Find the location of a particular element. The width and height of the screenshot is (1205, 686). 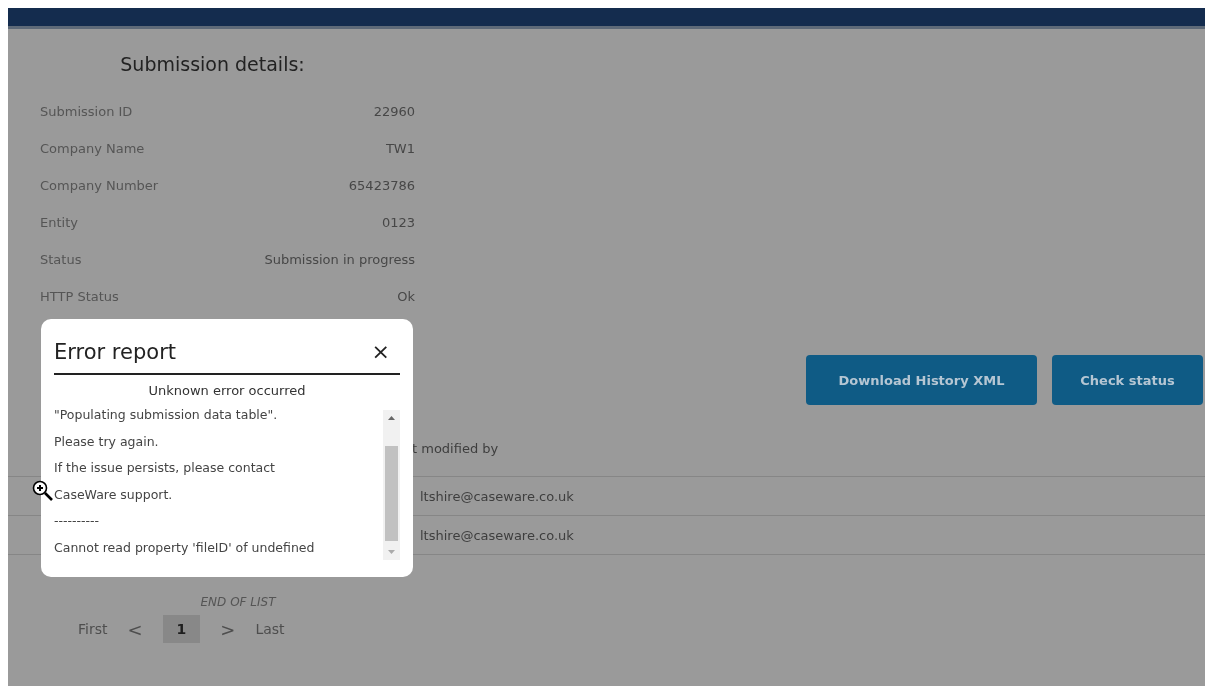

previous-page-link: < is located at coordinates (135, 629).